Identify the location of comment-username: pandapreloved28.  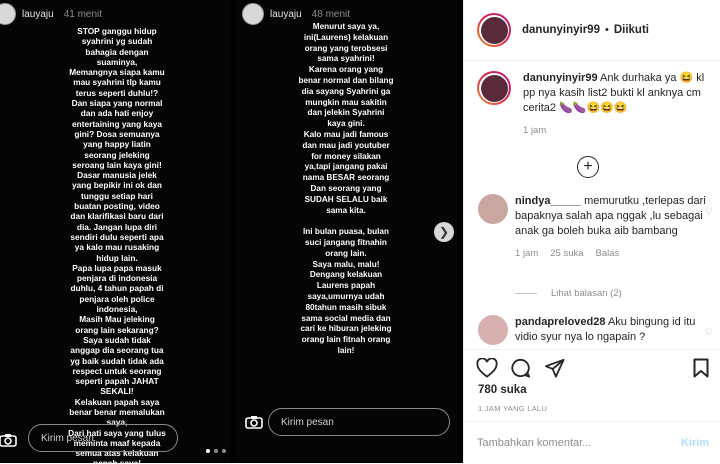
(560, 322).